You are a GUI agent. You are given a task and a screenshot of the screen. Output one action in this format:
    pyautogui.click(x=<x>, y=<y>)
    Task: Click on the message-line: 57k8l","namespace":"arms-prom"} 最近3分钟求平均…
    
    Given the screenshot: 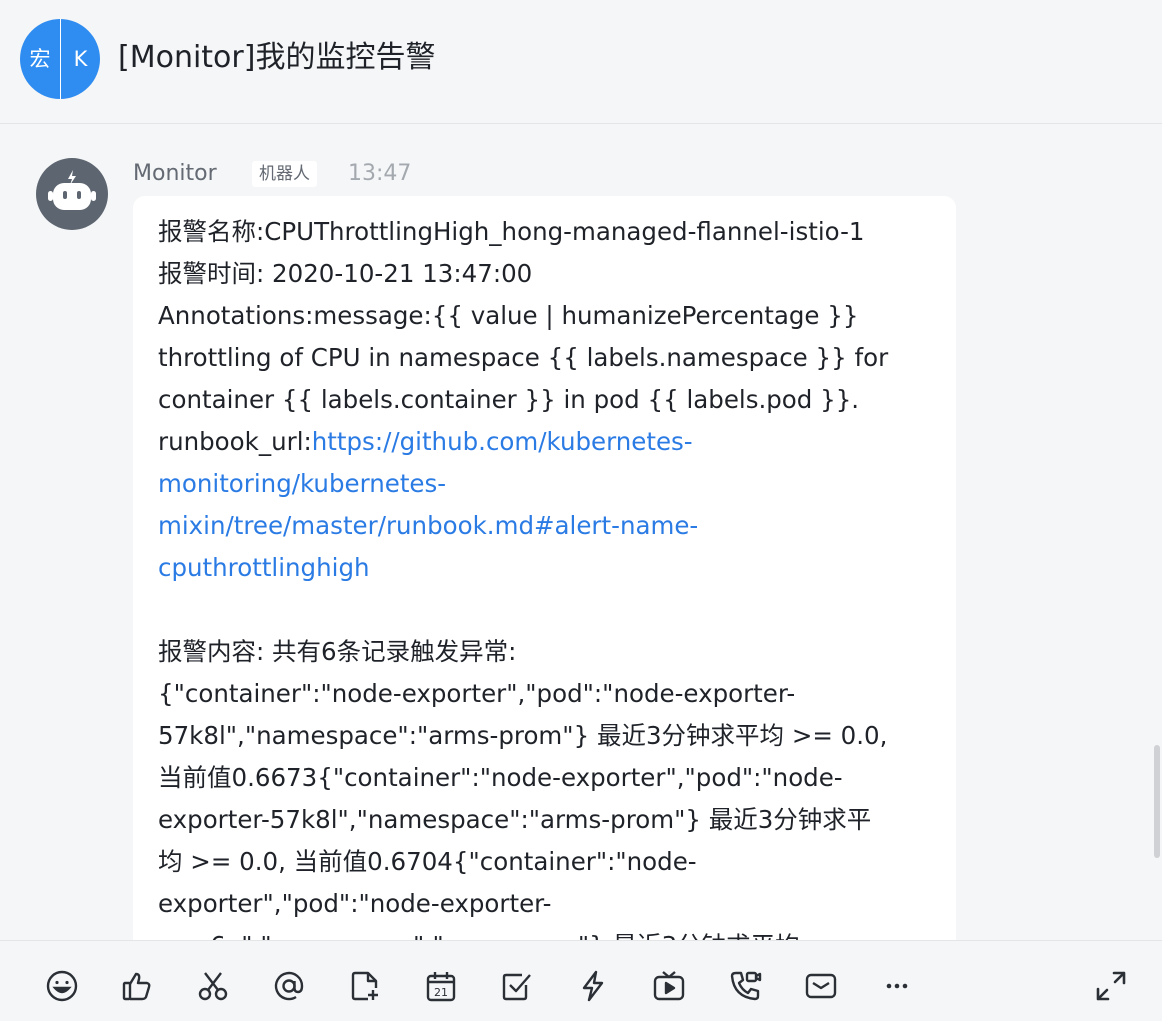 What is the action you would take?
    pyautogui.click(x=523, y=735)
    